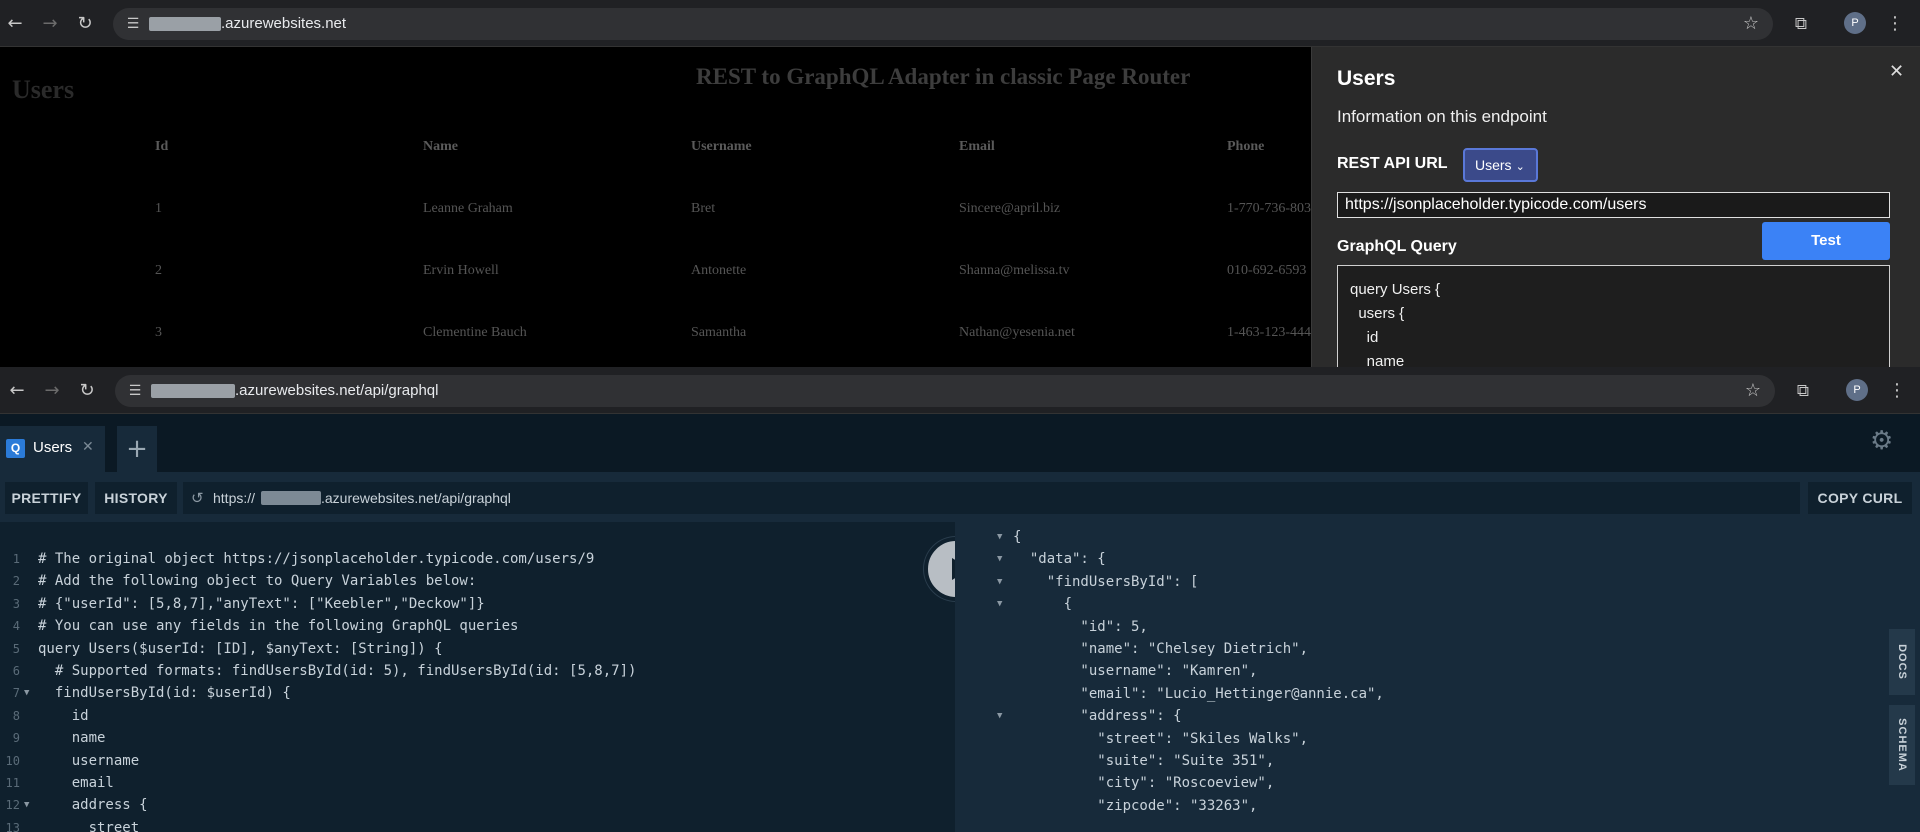  Describe the element at coordinates (703, 208) in the screenshot. I see `cell-username: Bret` at that location.